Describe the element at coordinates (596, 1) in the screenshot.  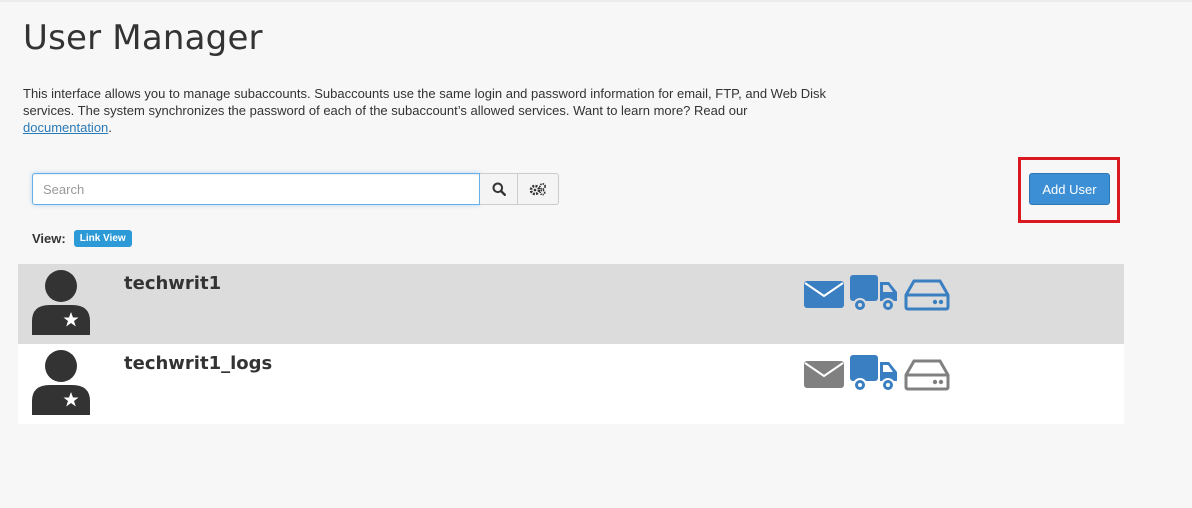
I see `top-border` at that location.